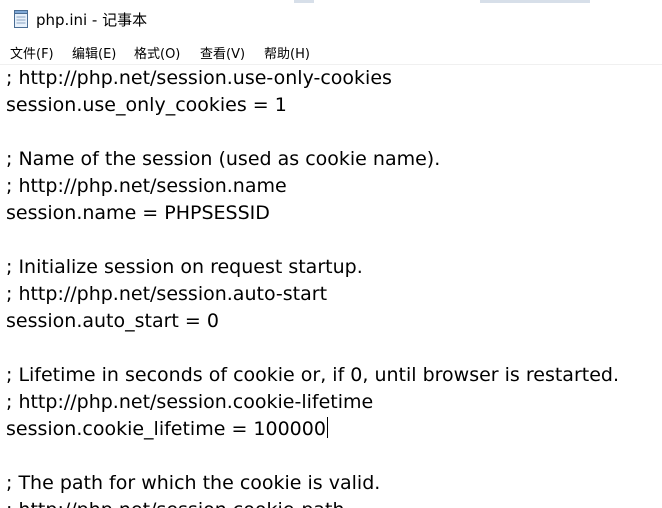 The image size is (662, 508). What do you see at coordinates (166, 294) in the screenshot?
I see `editor-line: ; http://php.net/session.auto-start` at bounding box center [166, 294].